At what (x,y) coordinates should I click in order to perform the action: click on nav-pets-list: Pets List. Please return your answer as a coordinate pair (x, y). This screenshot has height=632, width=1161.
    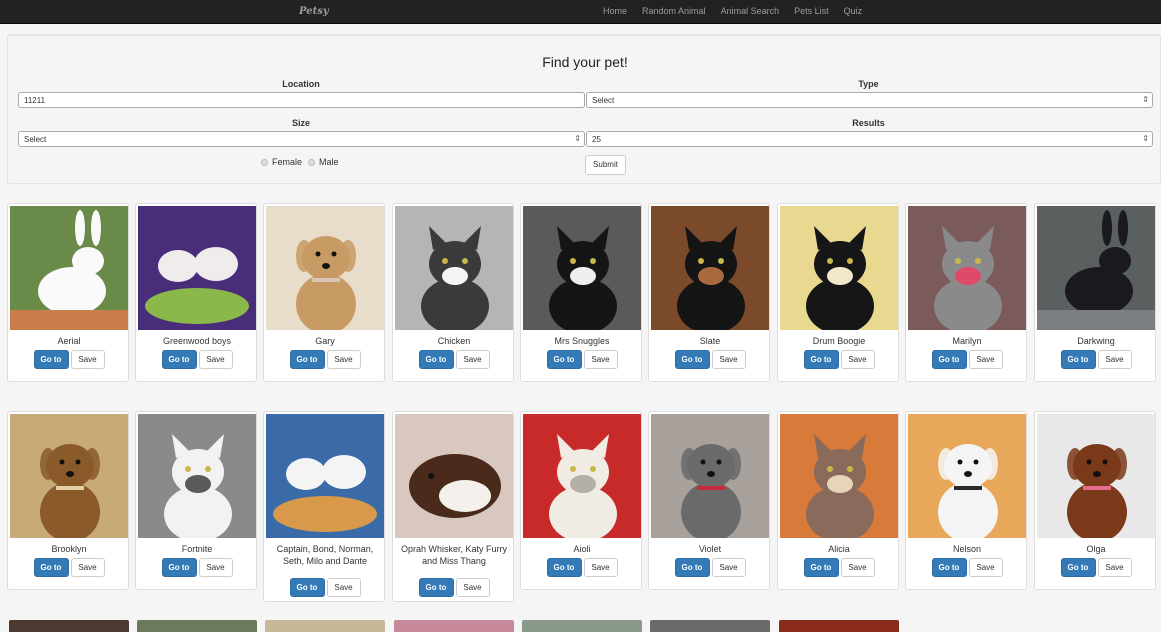
    Looking at the image, I should click on (811, 11).